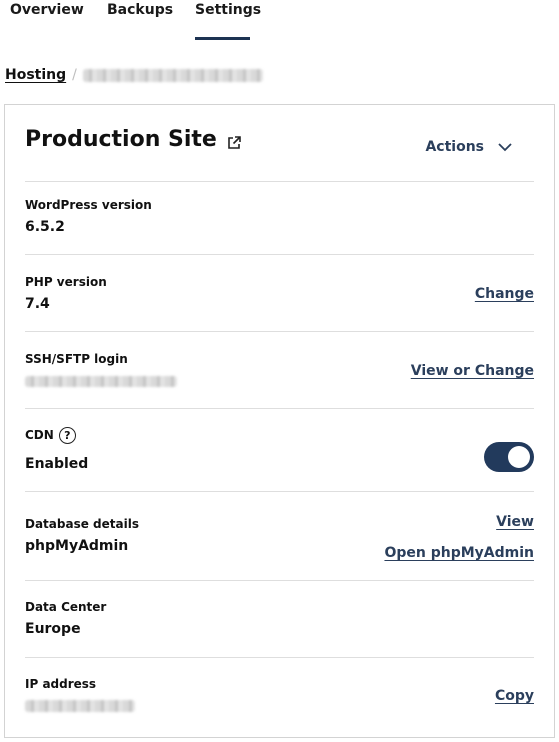 This screenshot has height=742, width=559. What do you see at coordinates (454, 147) in the screenshot?
I see `actions-label: Actions` at bounding box center [454, 147].